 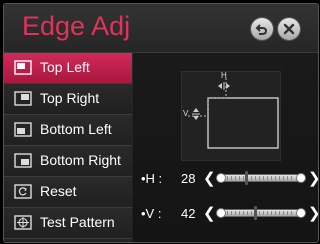 What do you see at coordinates (151, 213) in the screenshot?
I see `v-slider-label: •V :` at bounding box center [151, 213].